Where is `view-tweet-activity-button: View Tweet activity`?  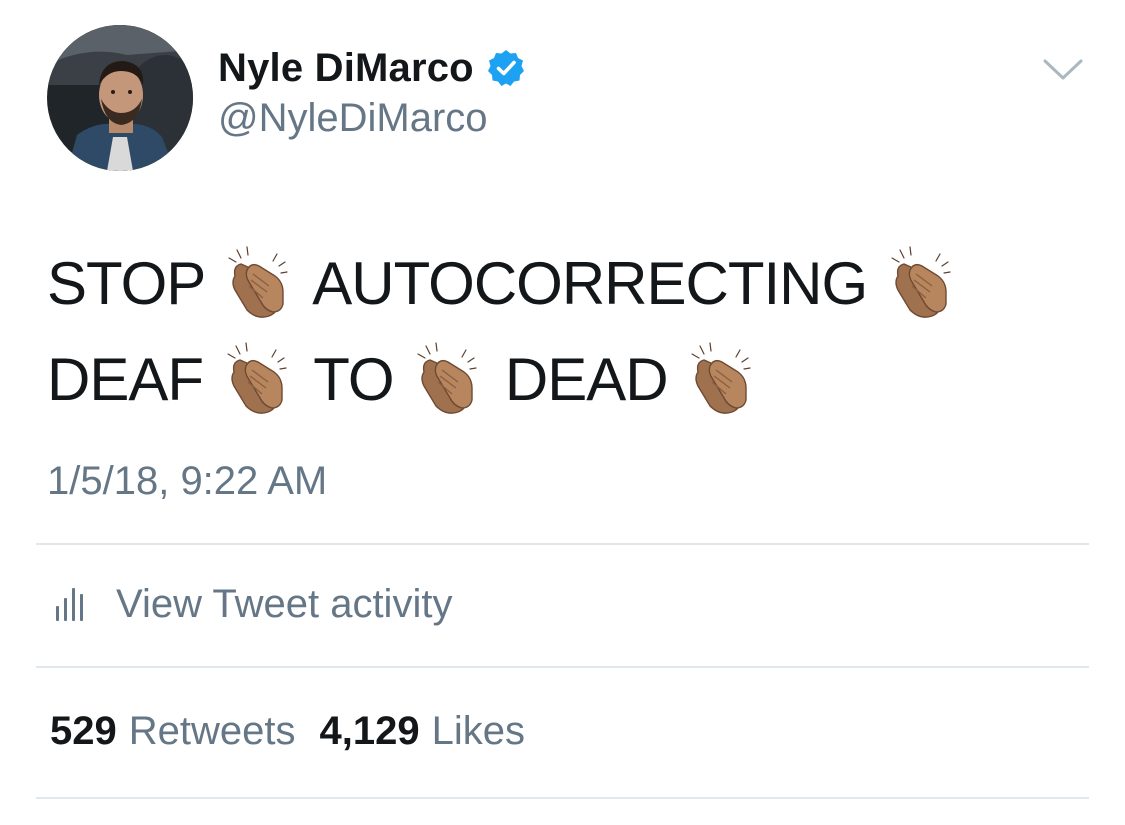
view-tweet-activity-button: View Tweet activity is located at coordinates (251, 604).